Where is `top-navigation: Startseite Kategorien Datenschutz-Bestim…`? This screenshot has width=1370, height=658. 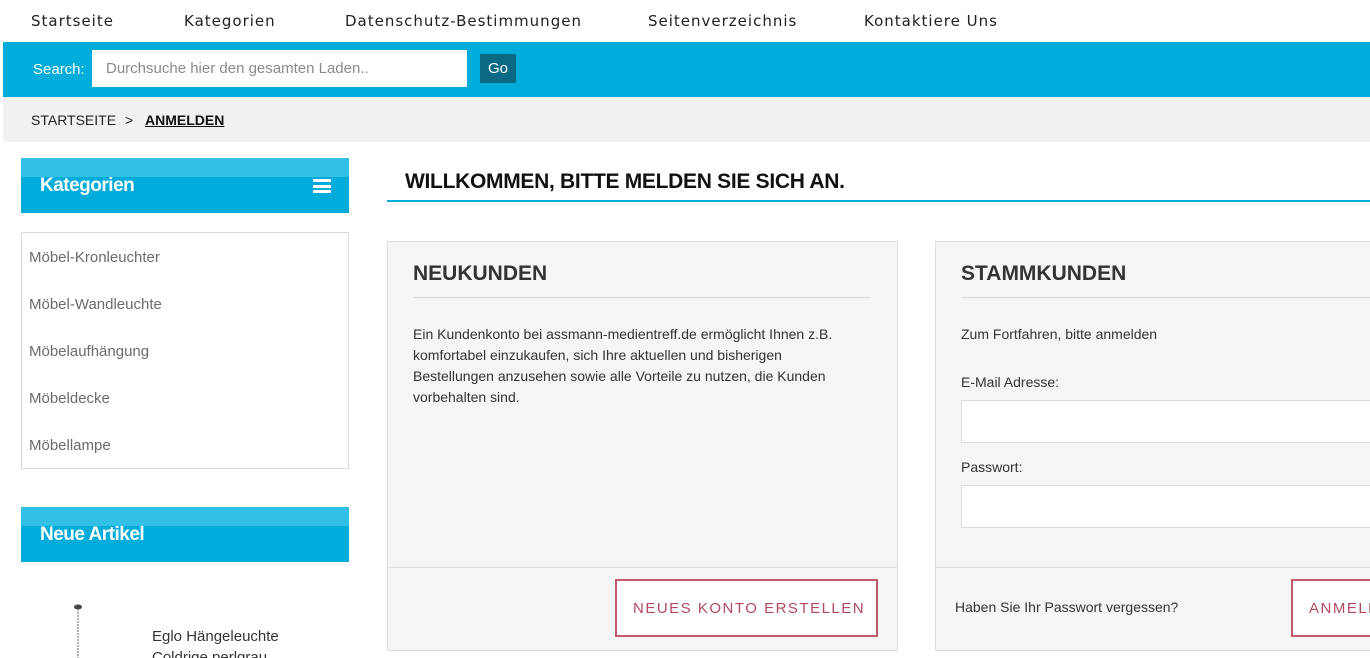 top-navigation: Startseite Kategorien Datenschutz-Bestim… is located at coordinates (685, 21).